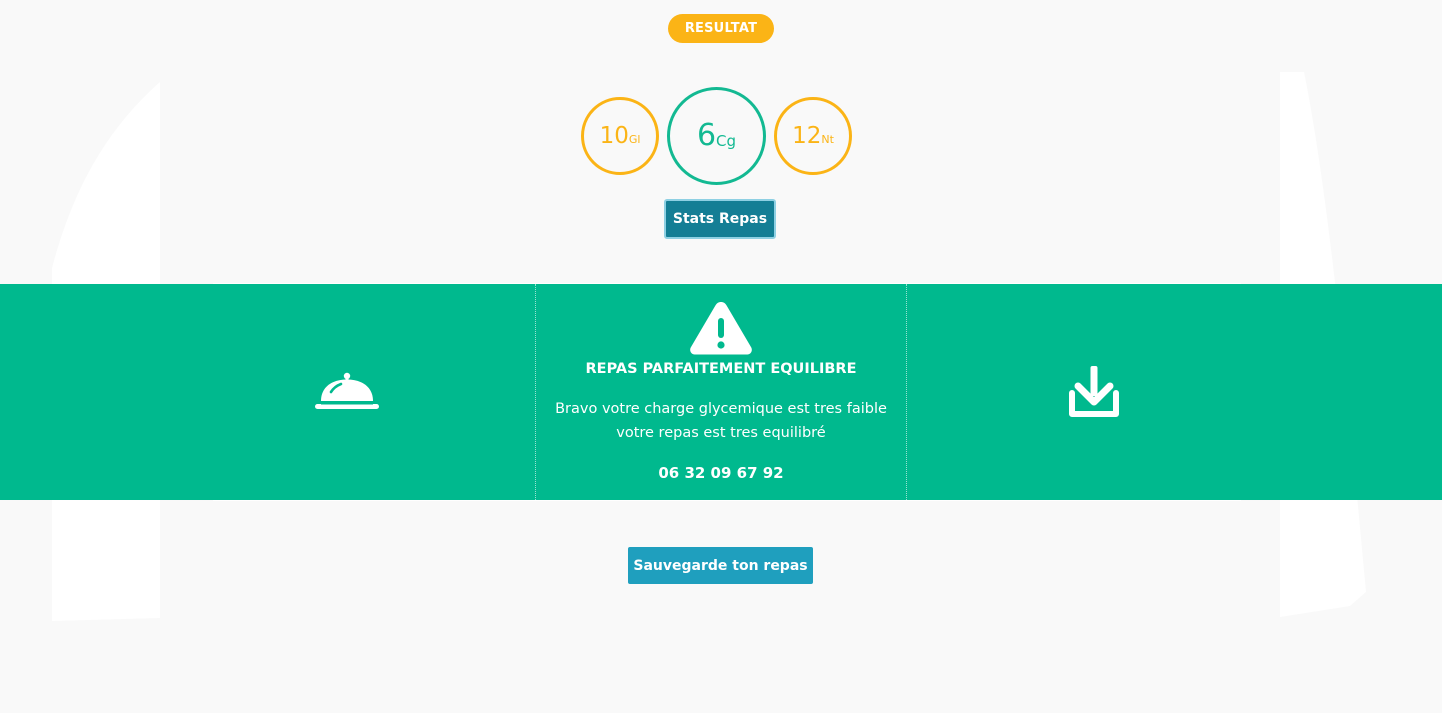  I want to click on warning-triangle-icon, so click(721, 328).